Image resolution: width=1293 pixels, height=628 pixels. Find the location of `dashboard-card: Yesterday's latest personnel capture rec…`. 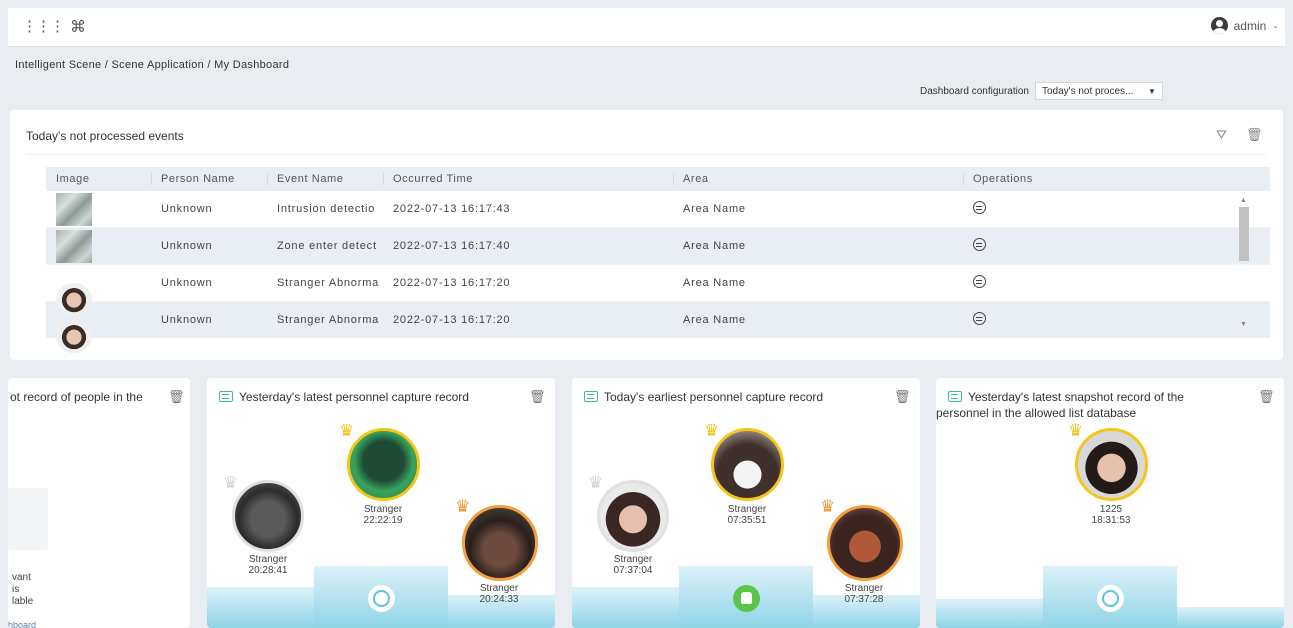

dashboard-card: Yesterday's latest personnel capture rec… is located at coordinates (381, 503).